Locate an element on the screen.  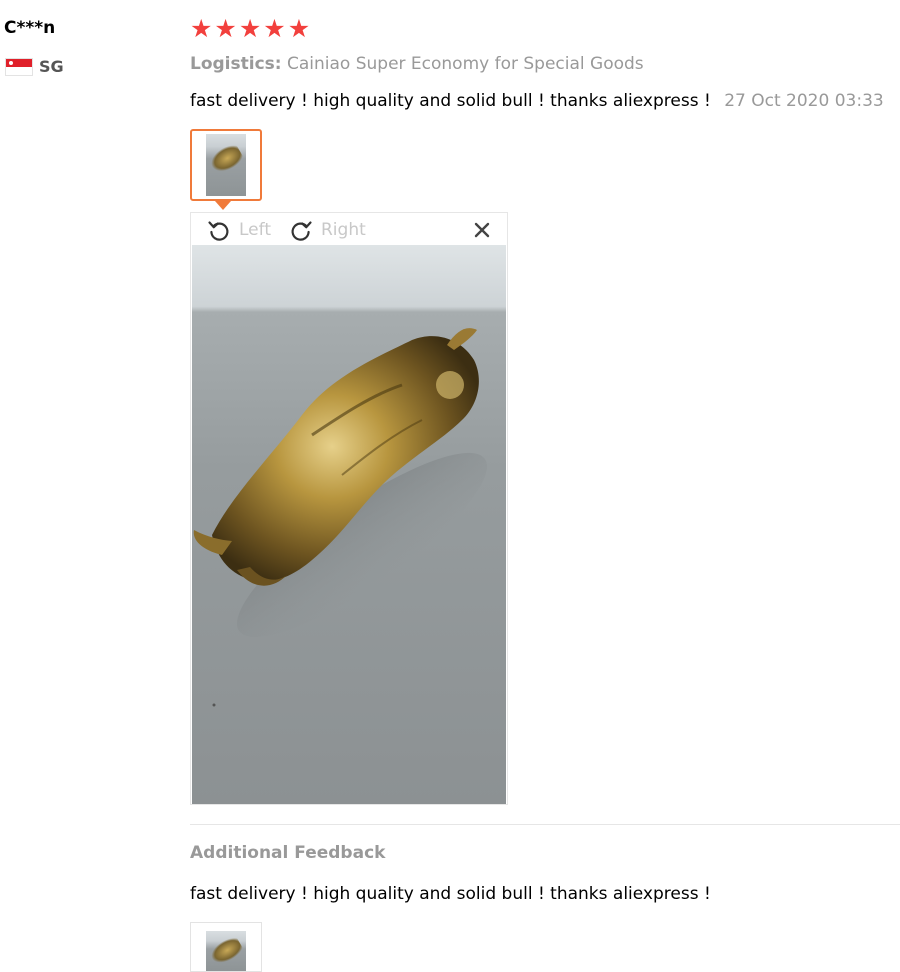
reviewer-name: C***n is located at coordinates (30, 28).